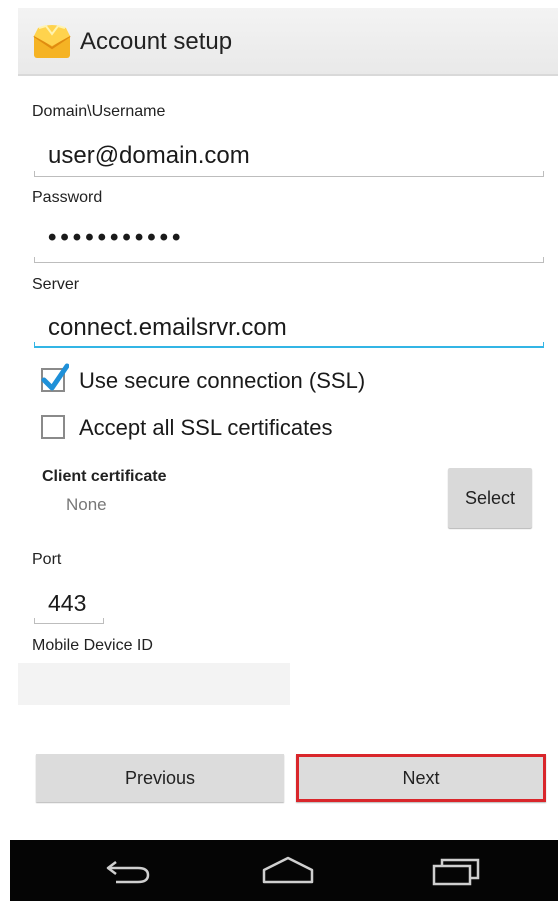 The image size is (558, 901). Describe the element at coordinates (154, 684) in the screenshot. I see `mobile-device-id-input` at that location.